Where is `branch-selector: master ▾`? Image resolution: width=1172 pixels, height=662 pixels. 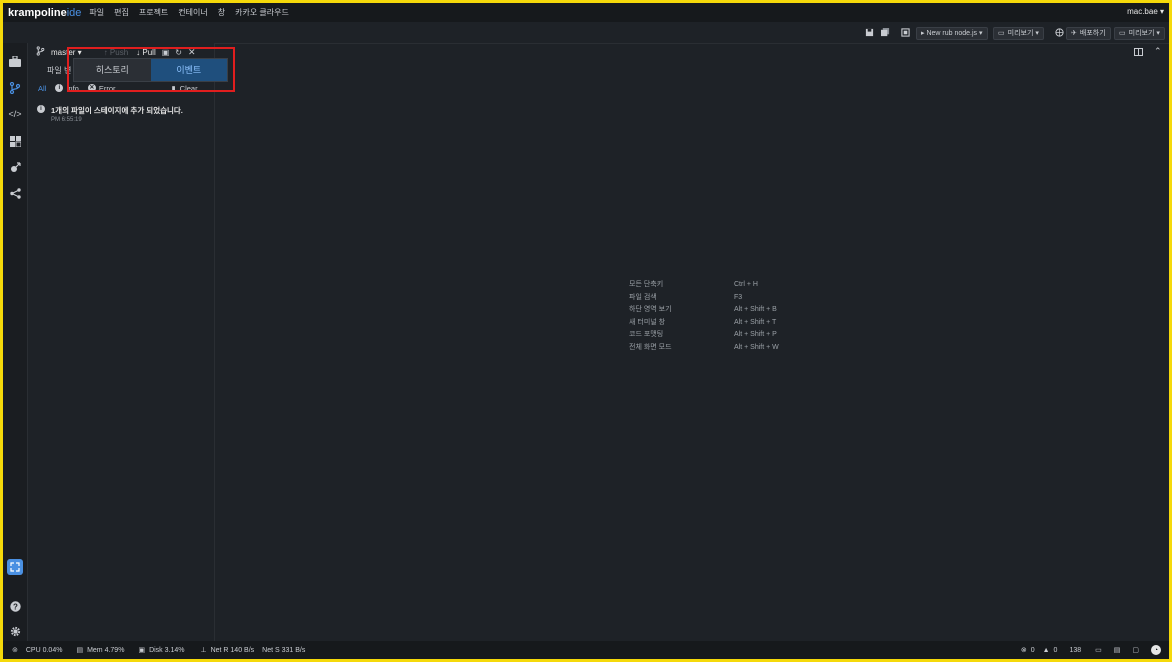
branch-selector: master ▾ is located at coordinates (66, 52).